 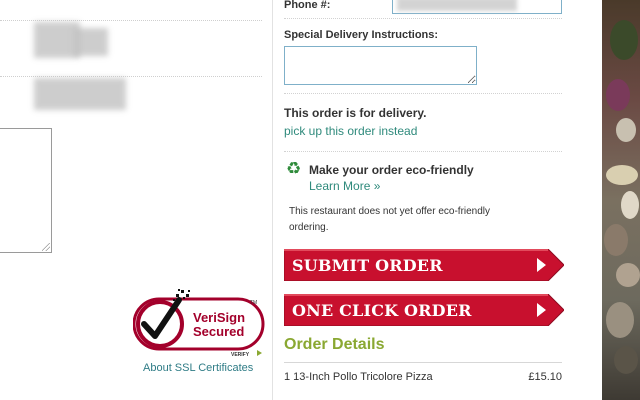 I want to click on food-photo, so click(x=621, y=200).